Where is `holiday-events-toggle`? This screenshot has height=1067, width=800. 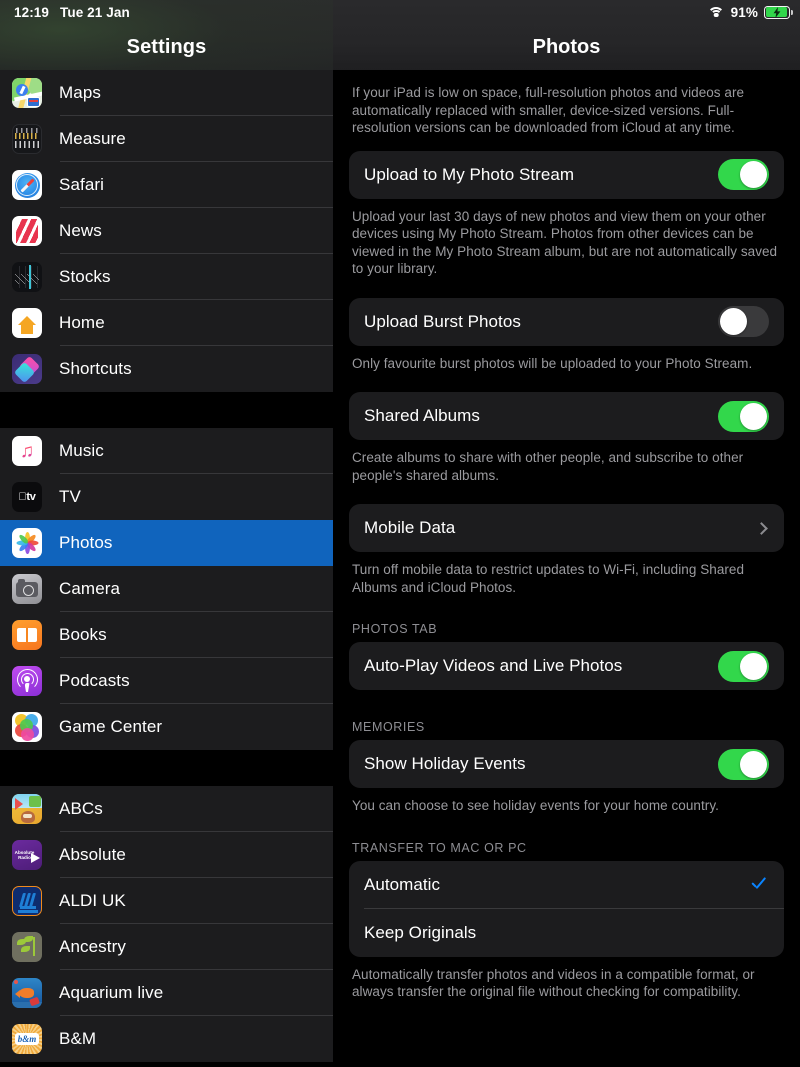
holiday-events-toggle is located at coordinates (743, 764).